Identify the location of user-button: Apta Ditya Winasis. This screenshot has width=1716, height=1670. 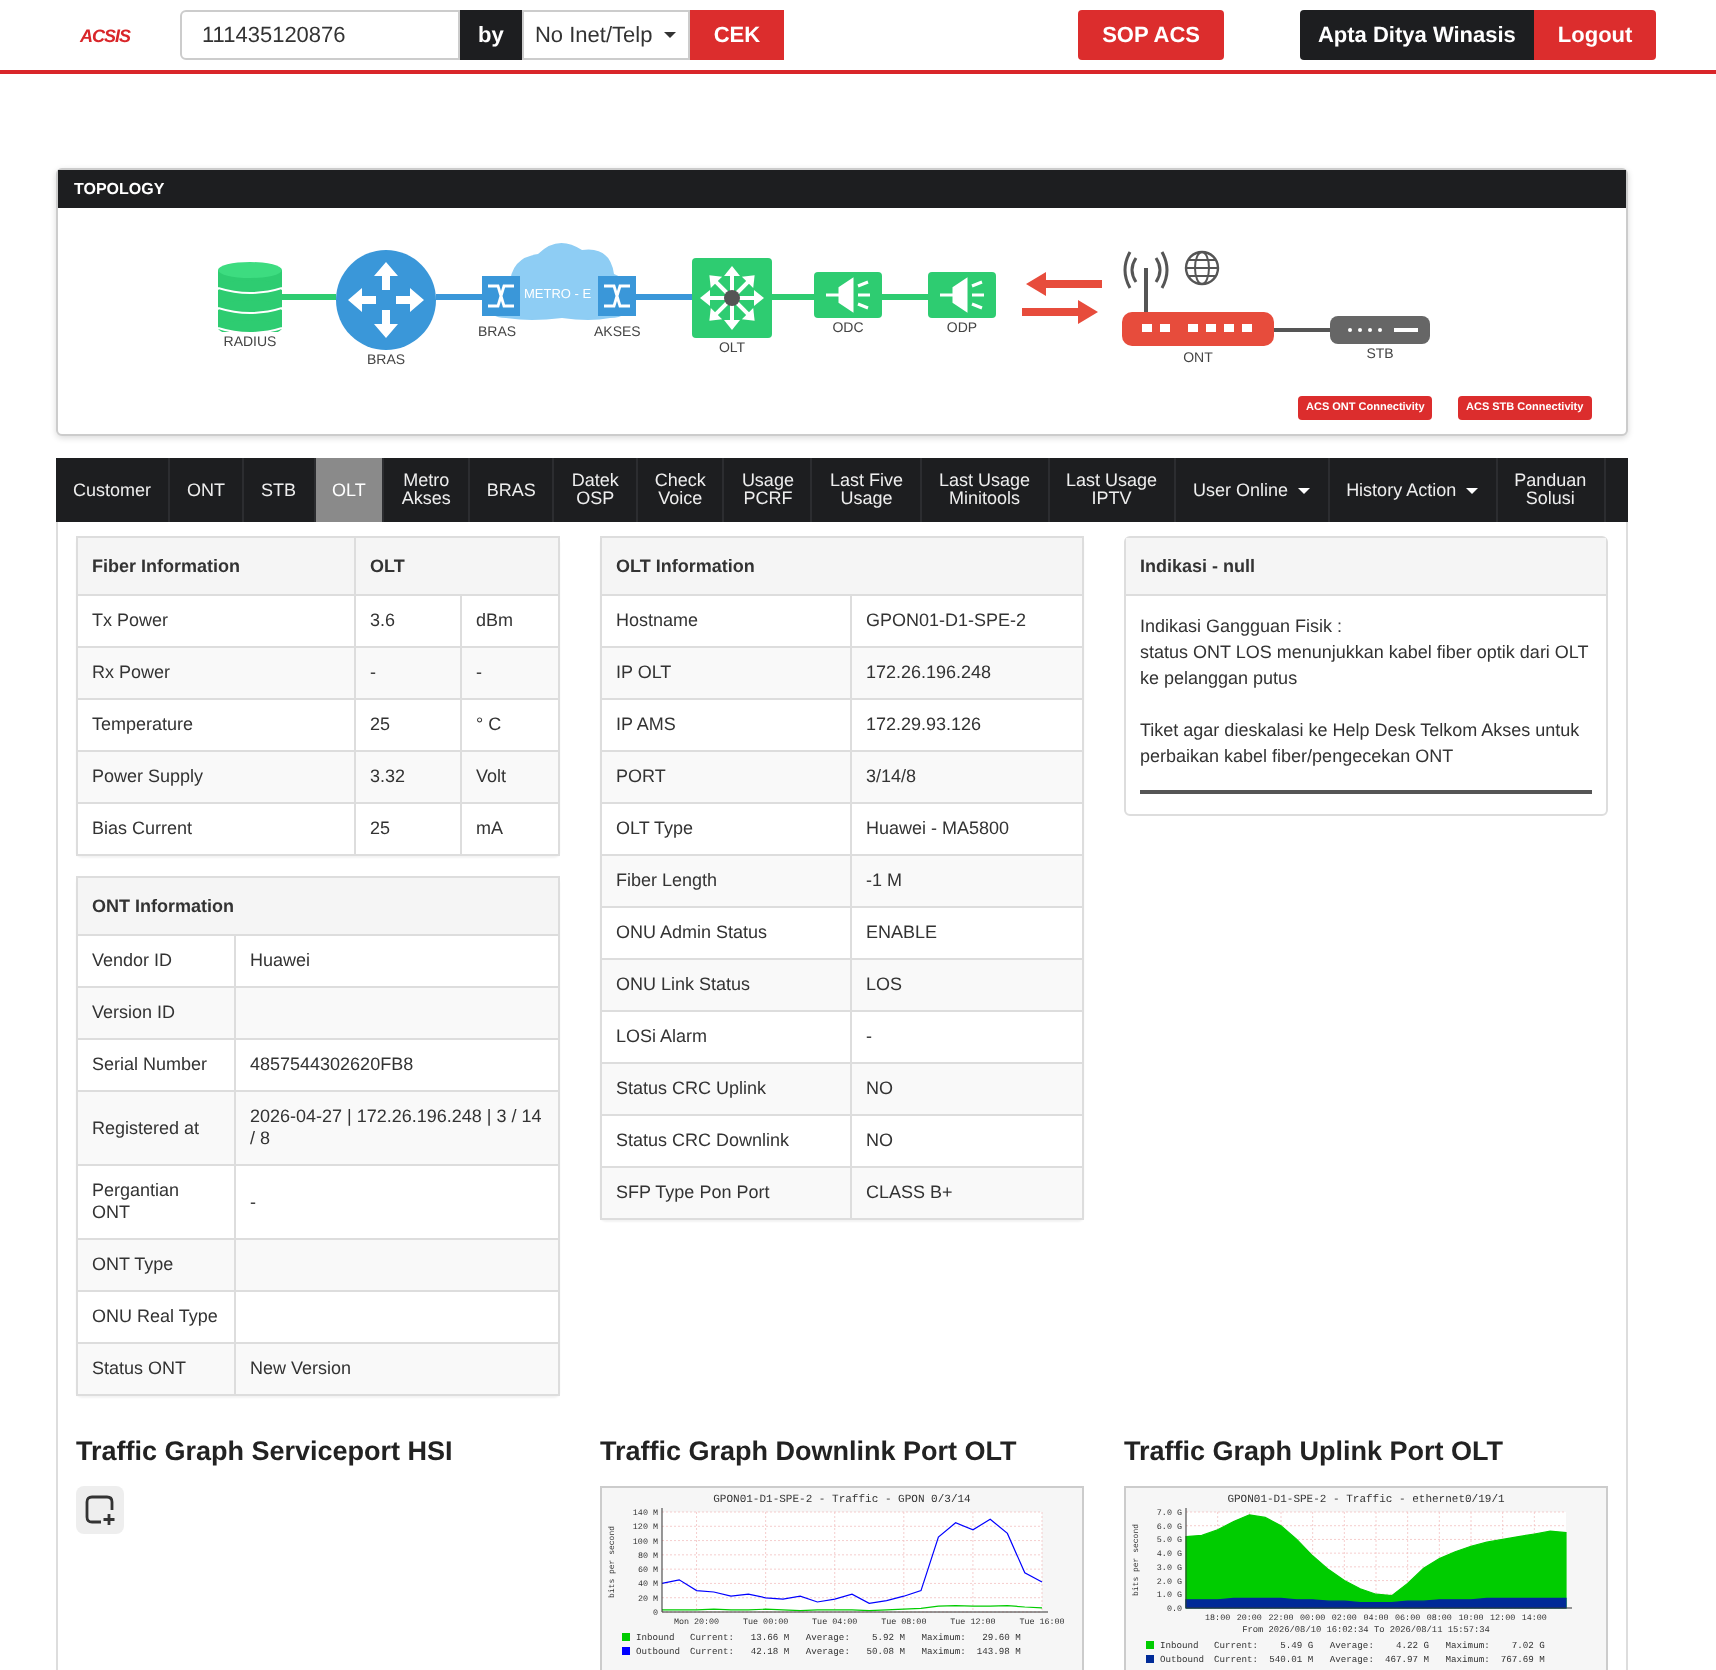
(1416, 35).